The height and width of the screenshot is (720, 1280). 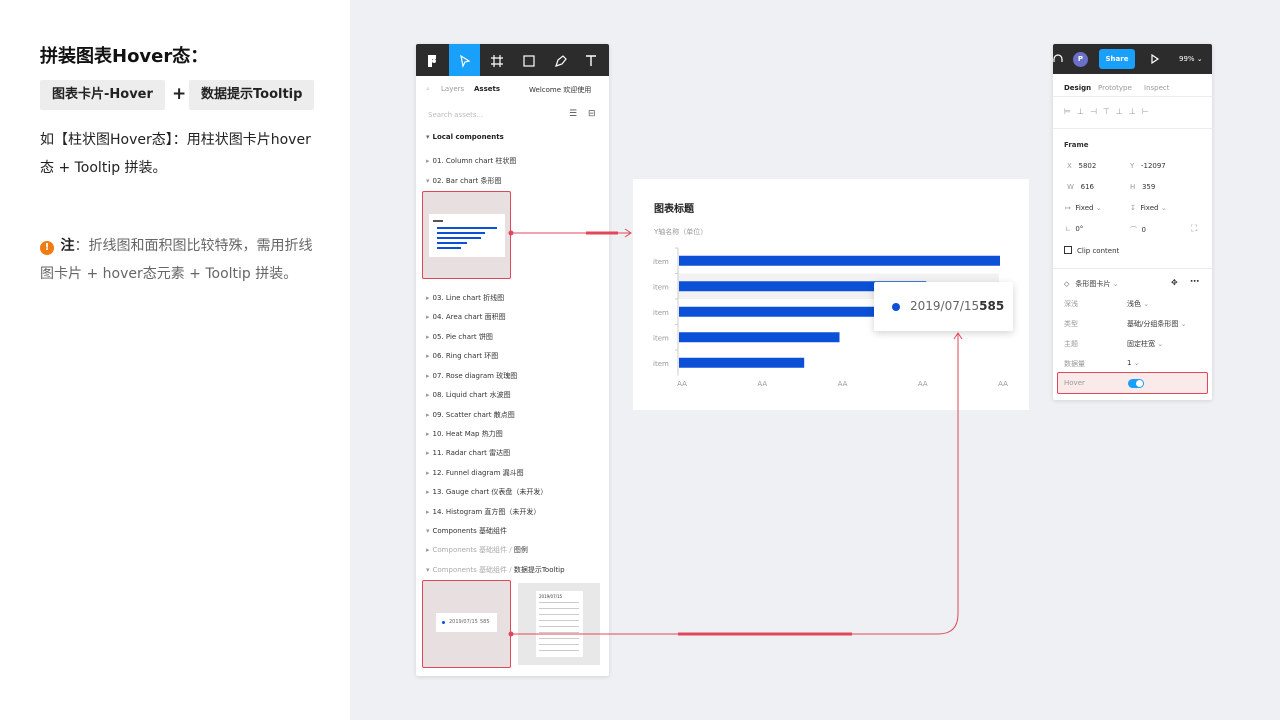 What do you see at coordinates (1077, 88) in the screenshot?
I see `tab-design: Design` at bounding box center [1077, 88].